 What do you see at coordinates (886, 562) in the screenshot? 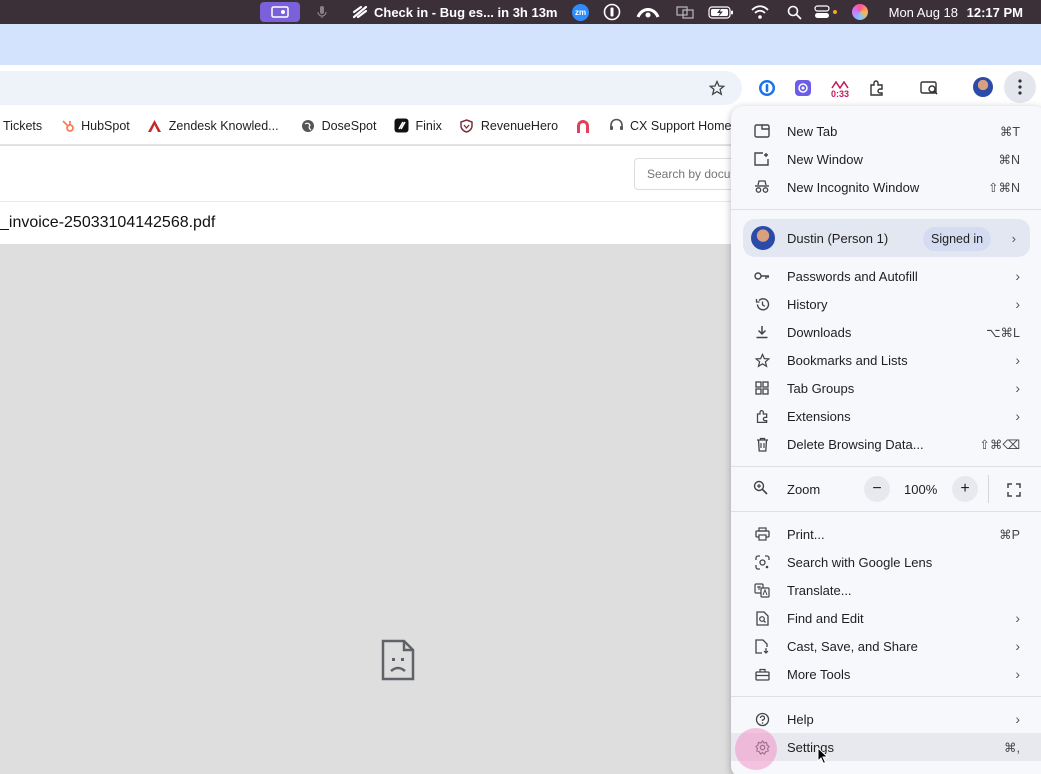
I see `menu-search-google-lens: Search with Google Lens` at bounding box center [886, 562].